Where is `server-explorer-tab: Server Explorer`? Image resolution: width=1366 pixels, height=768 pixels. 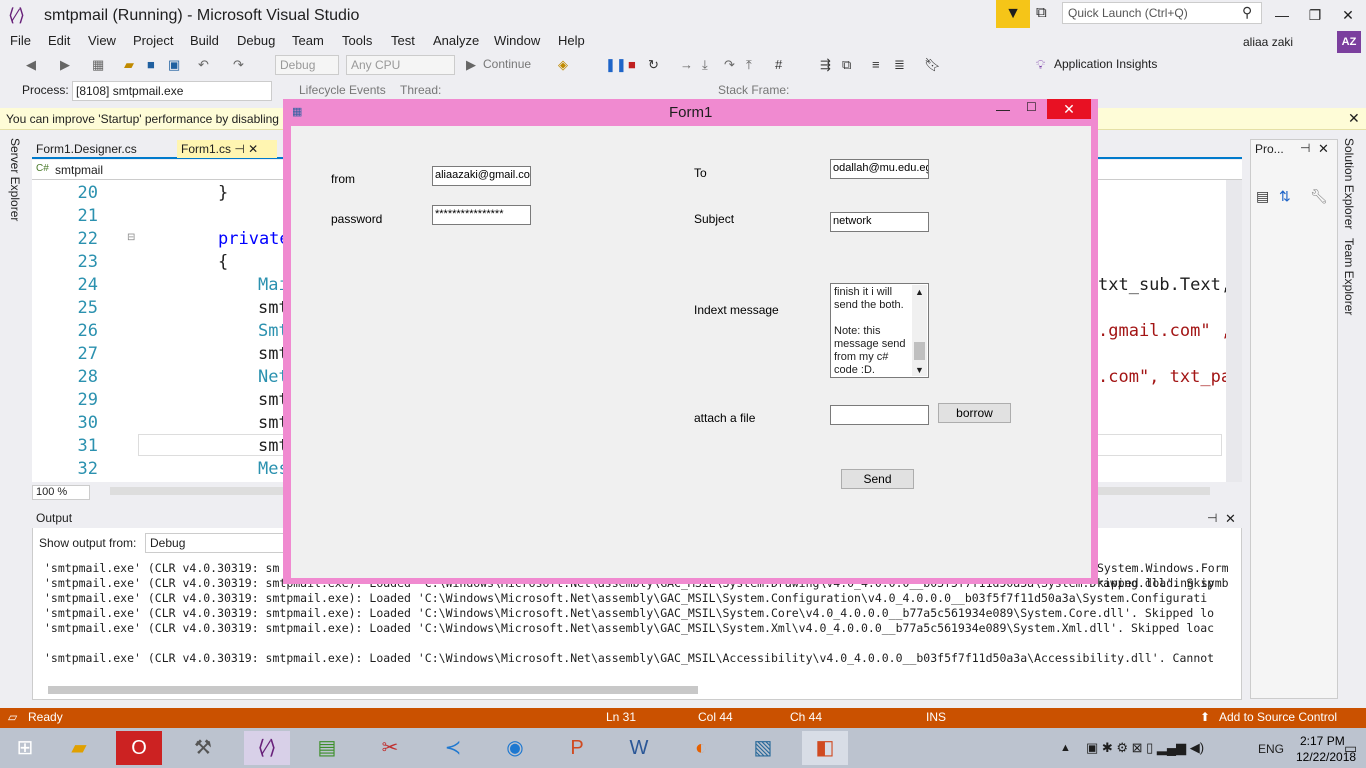 server-explorer-tab: Server Explorer is located at coordinates (15, 179).